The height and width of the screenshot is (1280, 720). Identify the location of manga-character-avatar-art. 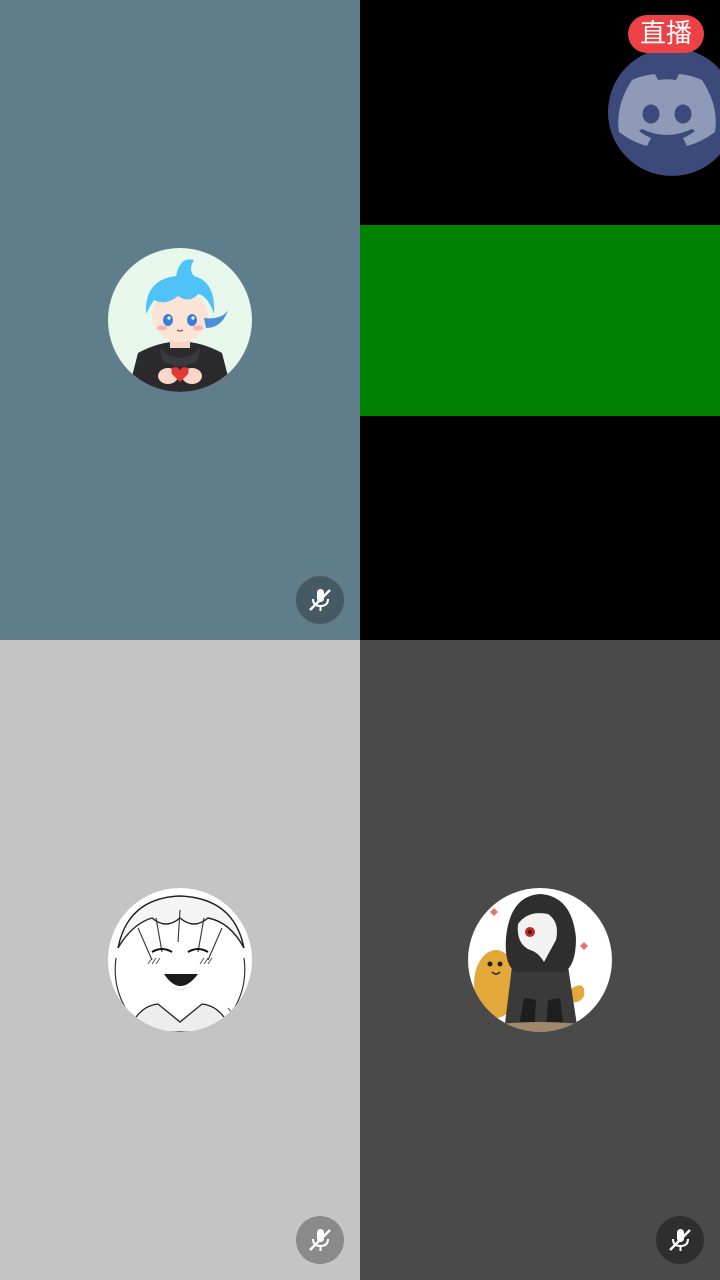
(180, 960).